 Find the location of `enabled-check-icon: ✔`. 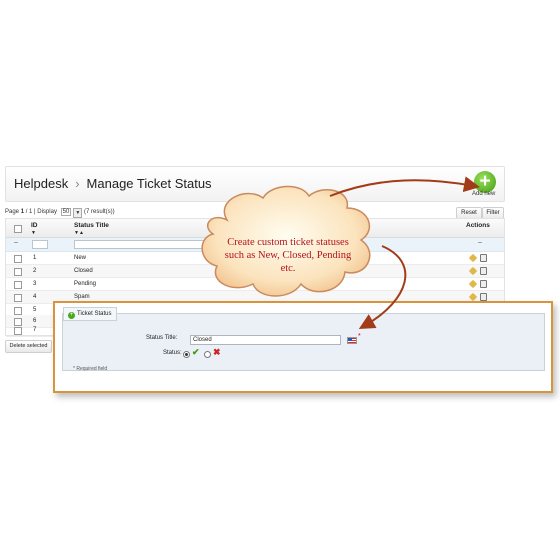

enabled-check-icon: ✔ is located at coordinates (196, 352).